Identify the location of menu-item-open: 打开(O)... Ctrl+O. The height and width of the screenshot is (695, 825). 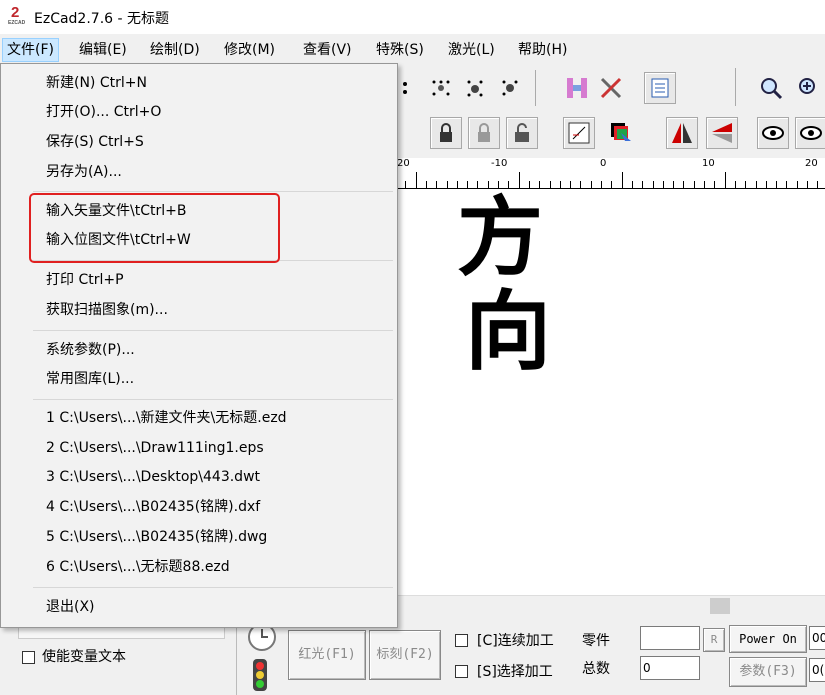
(103, 112).